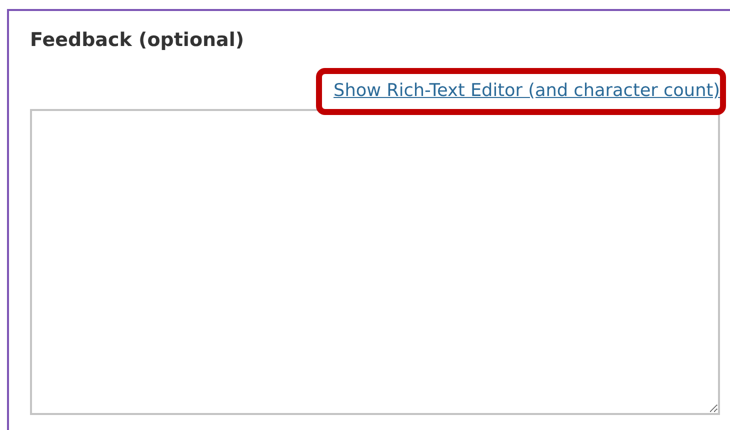 The height and width of the screenshot is (430, 730). I want to click on rich-text-editor-link: Show Rich-Text Editor (and character count), so click(527, 91).